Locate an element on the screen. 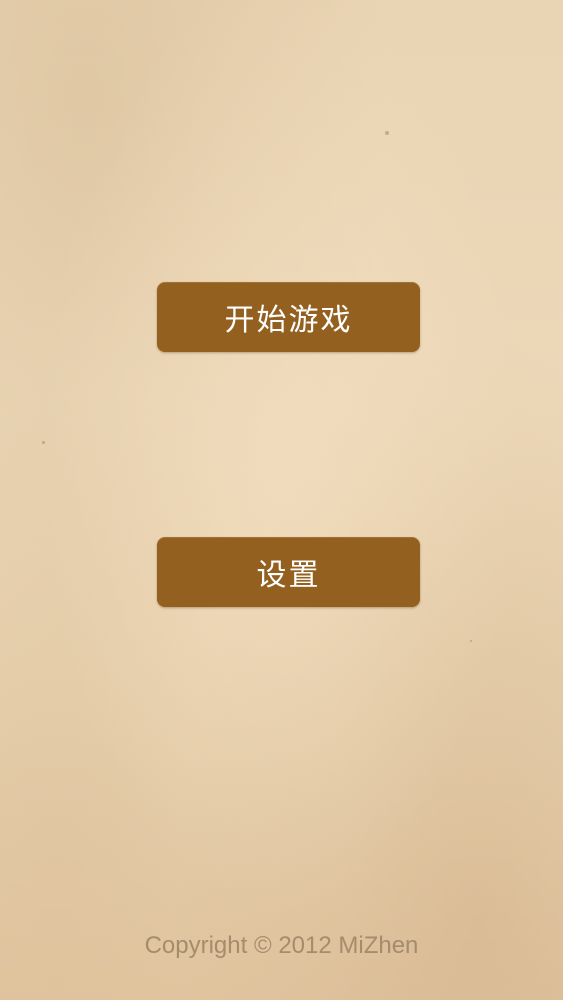 This screenshot has height=1000, width=563. start-game-button: 开始游戏 is located at coordinates (288, 317).